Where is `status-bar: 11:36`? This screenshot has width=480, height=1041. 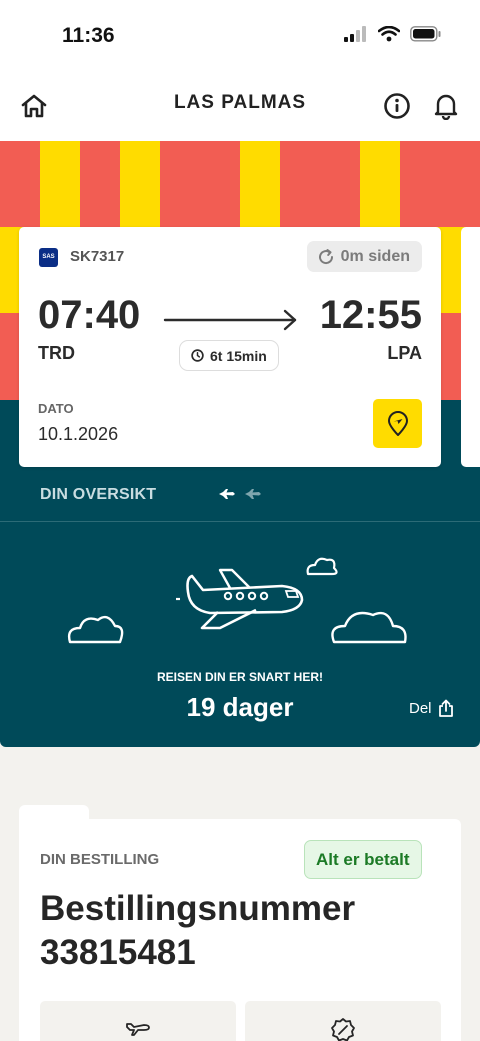
status-bar: 11:36 is located at coordinates (240, 35).